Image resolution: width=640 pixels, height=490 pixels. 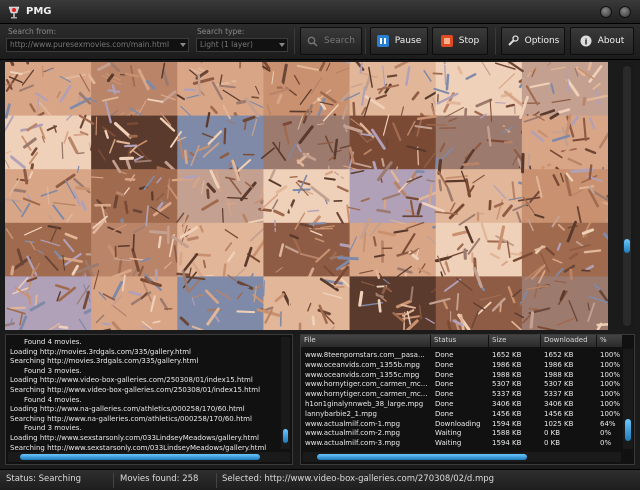 What do you see at coordinates (507, 423) in the screenshot?
I see `size-cell: 1594 KB` at bounding box center [507, 423].